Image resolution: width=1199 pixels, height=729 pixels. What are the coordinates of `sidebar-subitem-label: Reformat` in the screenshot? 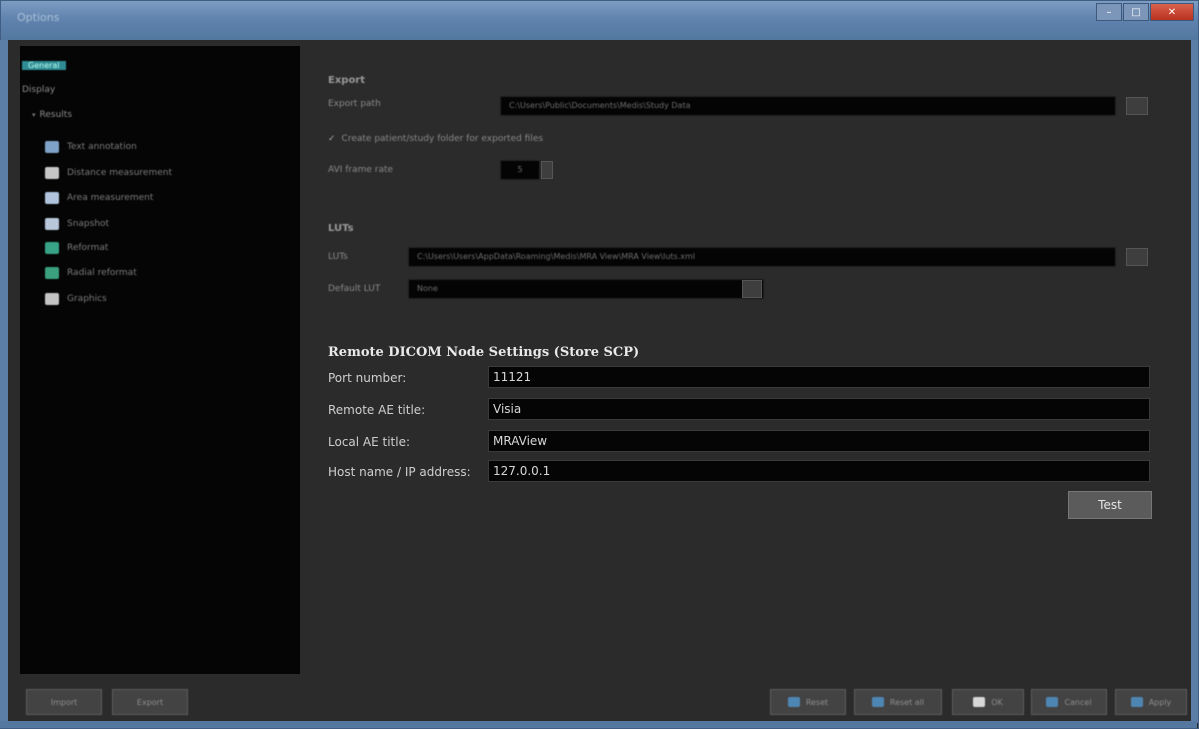 It's located at (88, 248).